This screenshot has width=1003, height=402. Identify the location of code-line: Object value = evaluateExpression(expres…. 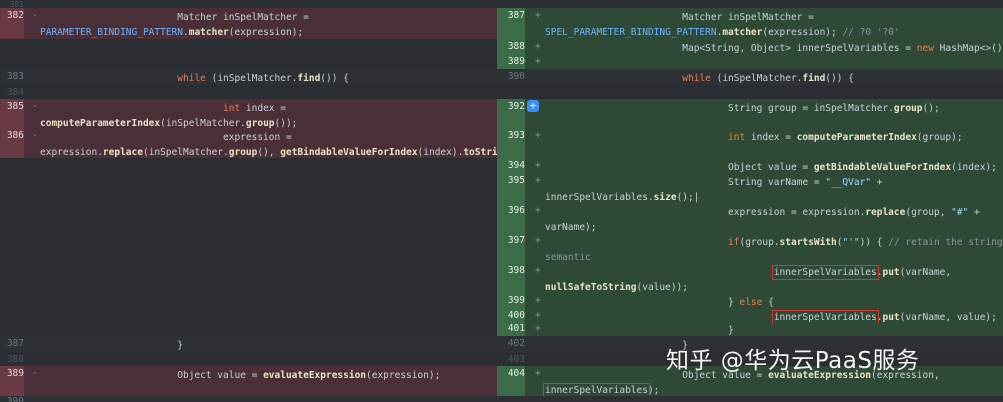
(240, 375).